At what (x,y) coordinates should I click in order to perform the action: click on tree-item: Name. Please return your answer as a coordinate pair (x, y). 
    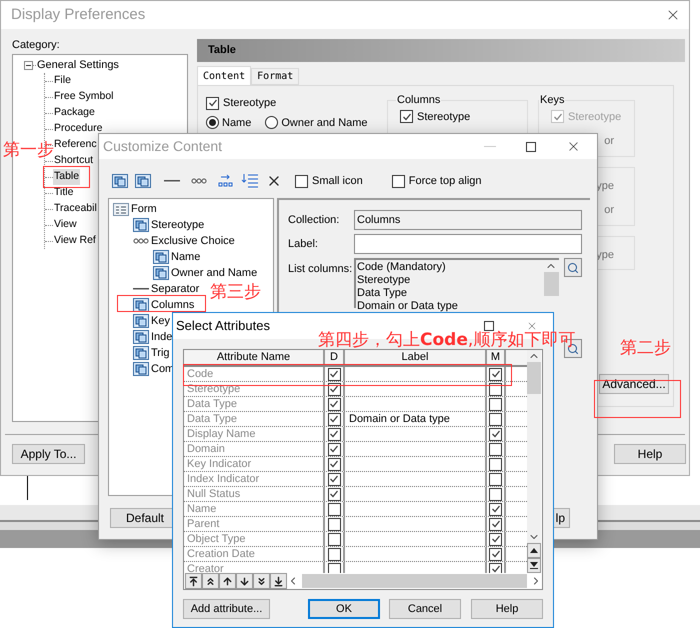
    Looking at the image, I should click on (185, 257).